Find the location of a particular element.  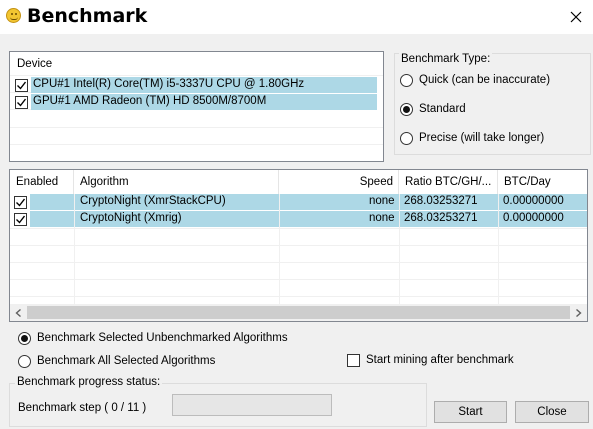

radio-quick is located at coordinates (406, 80).